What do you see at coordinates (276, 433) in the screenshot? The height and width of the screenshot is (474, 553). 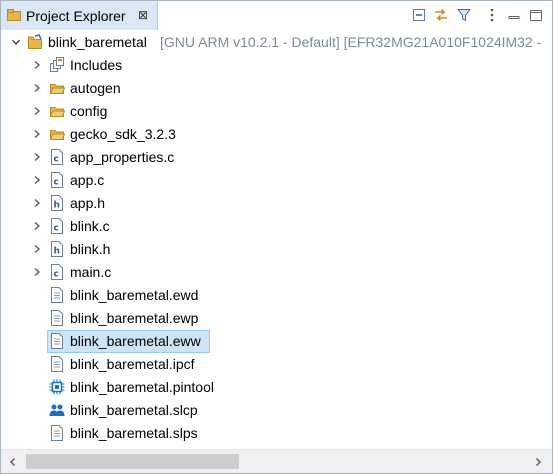 I see `tree-row-slps: blink_baremetal.slps` at bounding box center [276, 433].